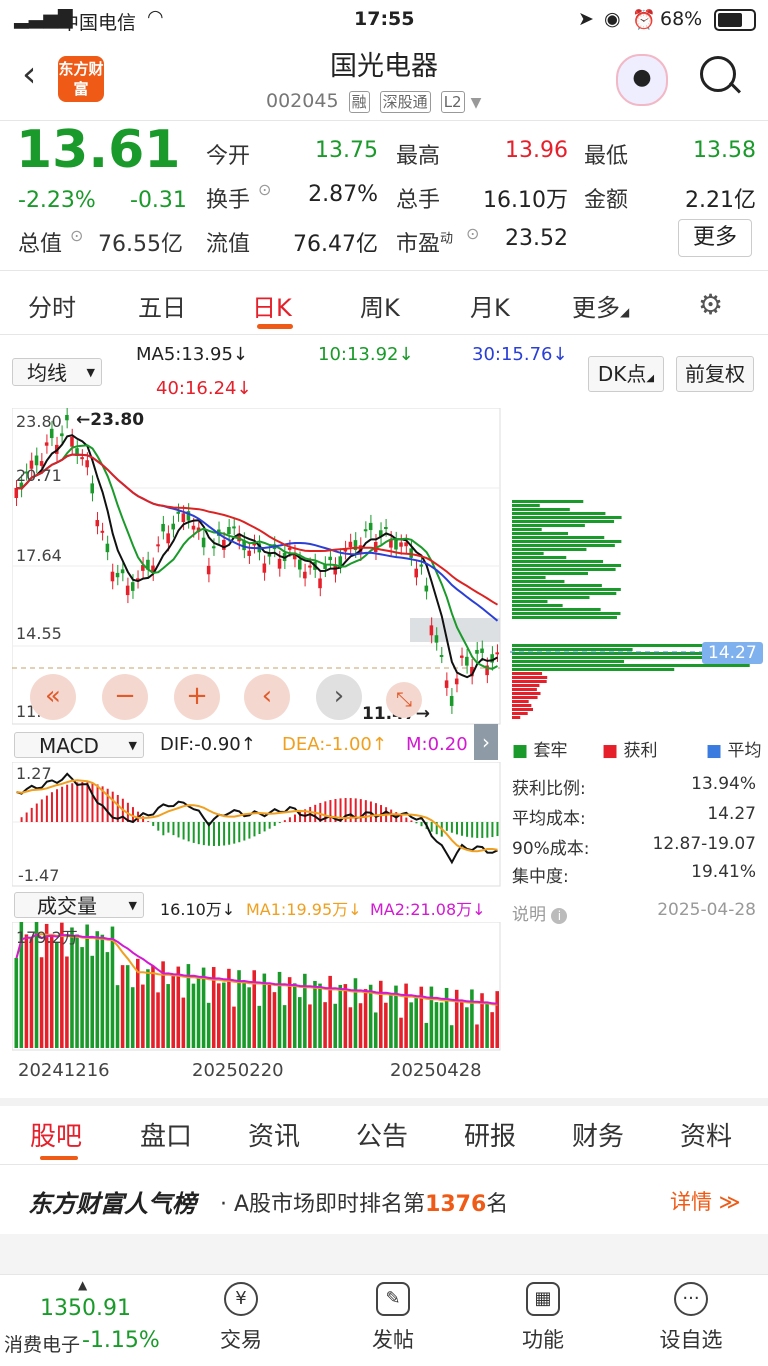 The image size is (768, 1366). What do you see at coordinates (642, 80) in the screenshot?
I see `robot-assistant-icon: ●` at bounding box center [642, 80].